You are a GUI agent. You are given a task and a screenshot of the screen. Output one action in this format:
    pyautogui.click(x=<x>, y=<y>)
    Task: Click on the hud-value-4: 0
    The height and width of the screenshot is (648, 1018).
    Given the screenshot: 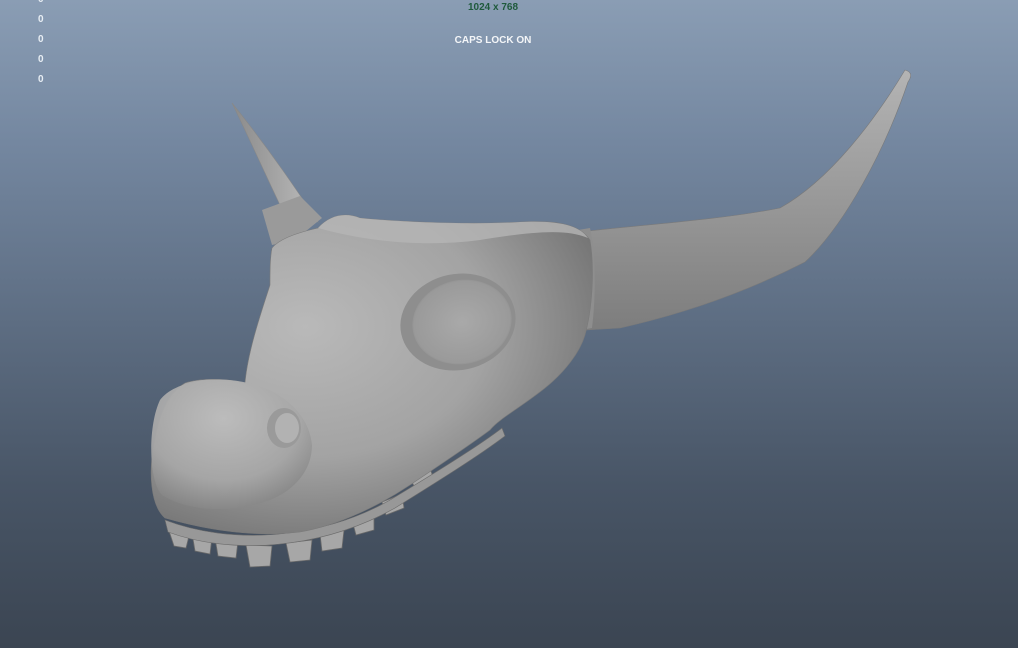 What is the action you would take?
    pyautogui.click(x=41, y=59)
    